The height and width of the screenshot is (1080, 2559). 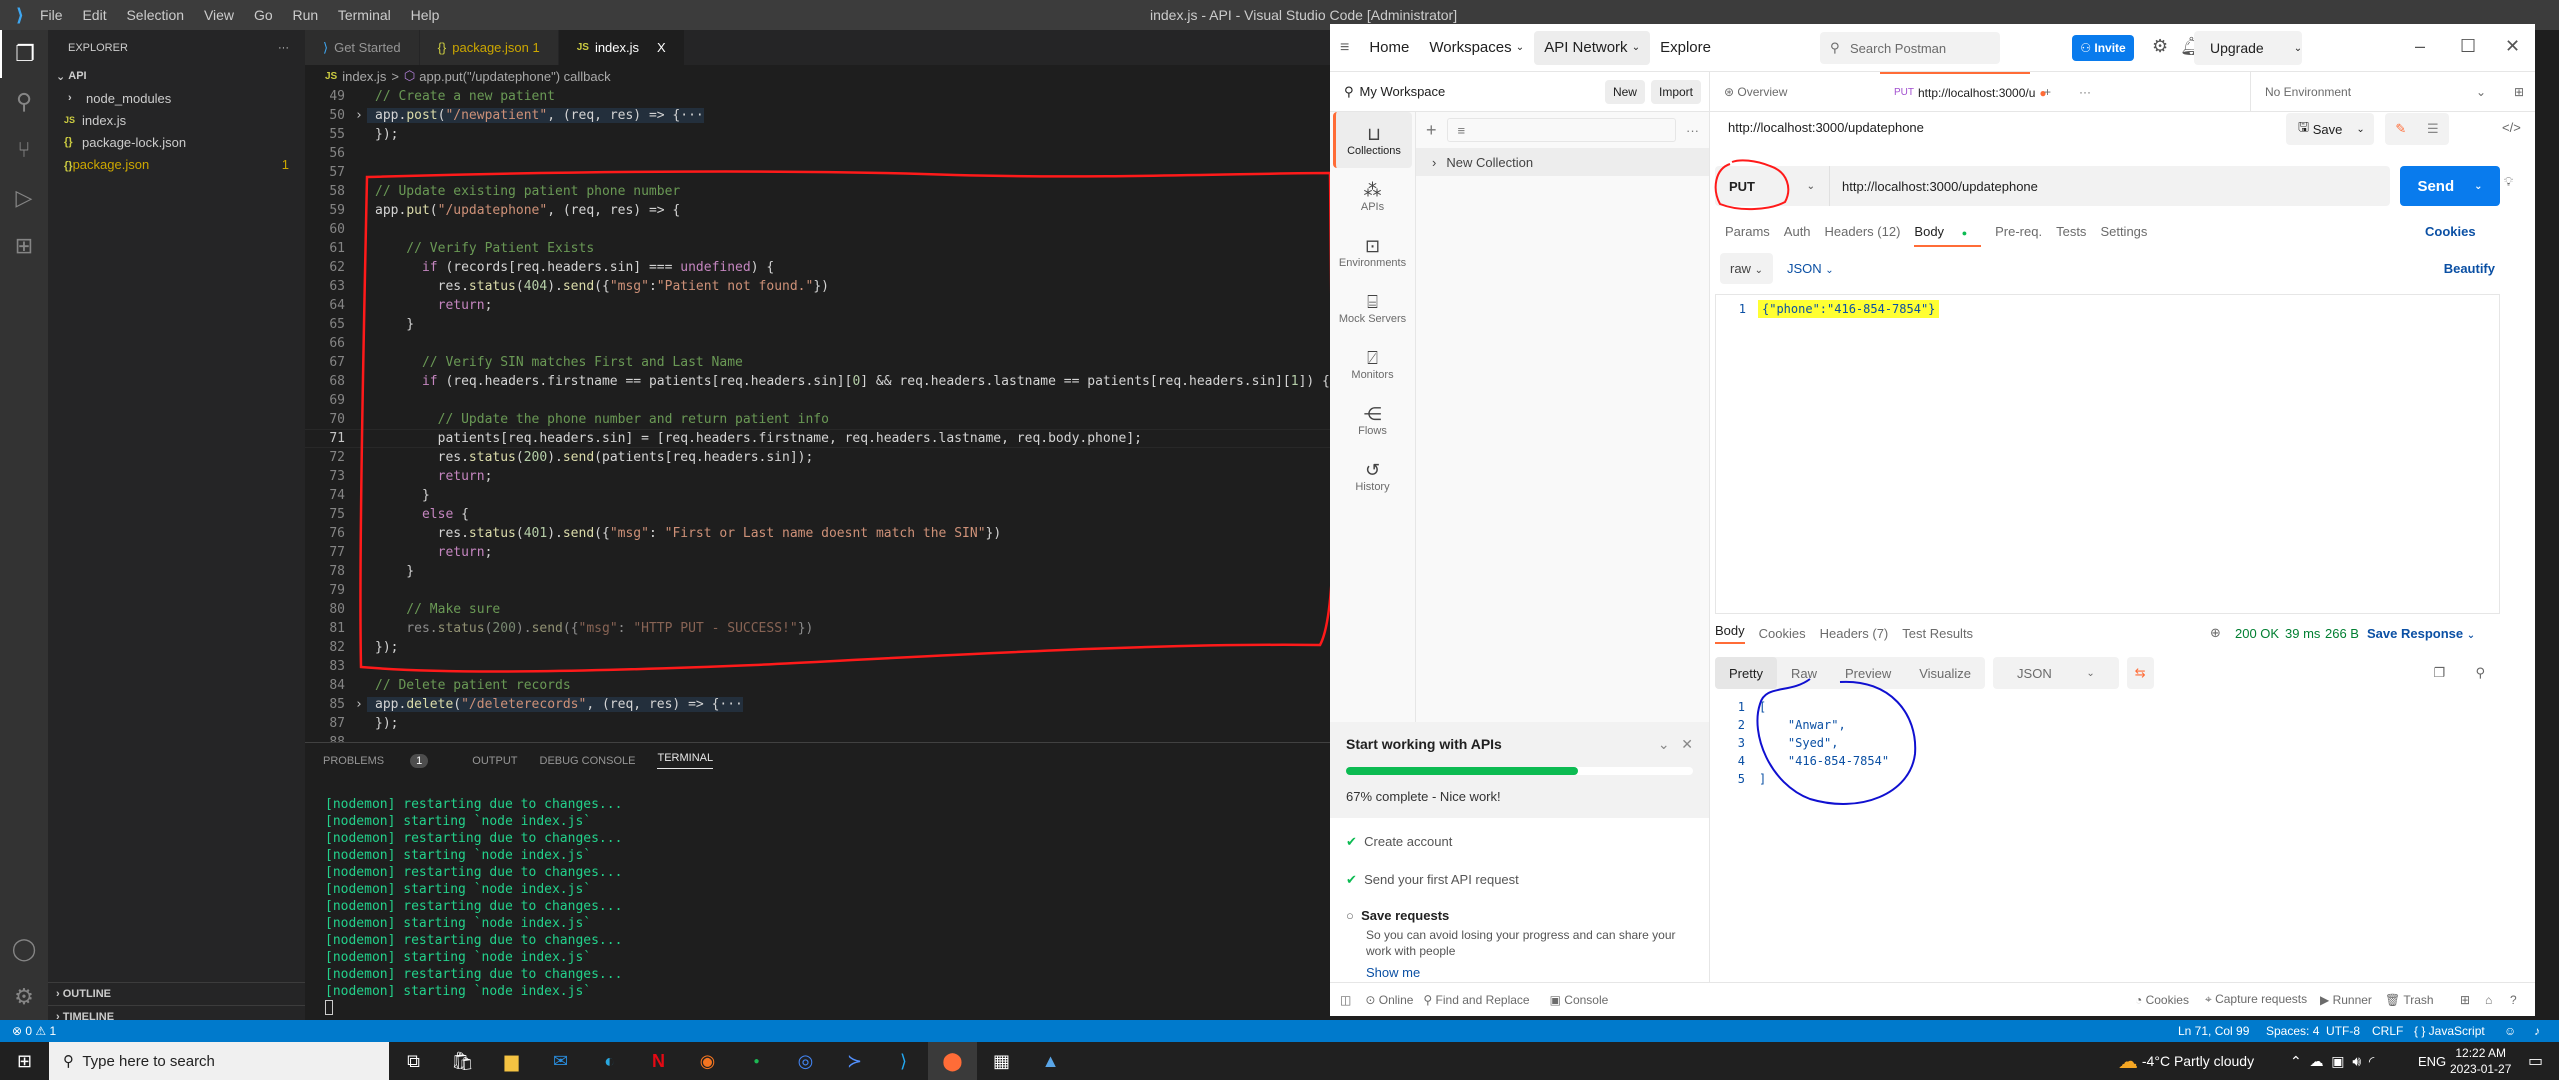 I want to click on edge-icon: ◐, so click(x=609, y=1061).